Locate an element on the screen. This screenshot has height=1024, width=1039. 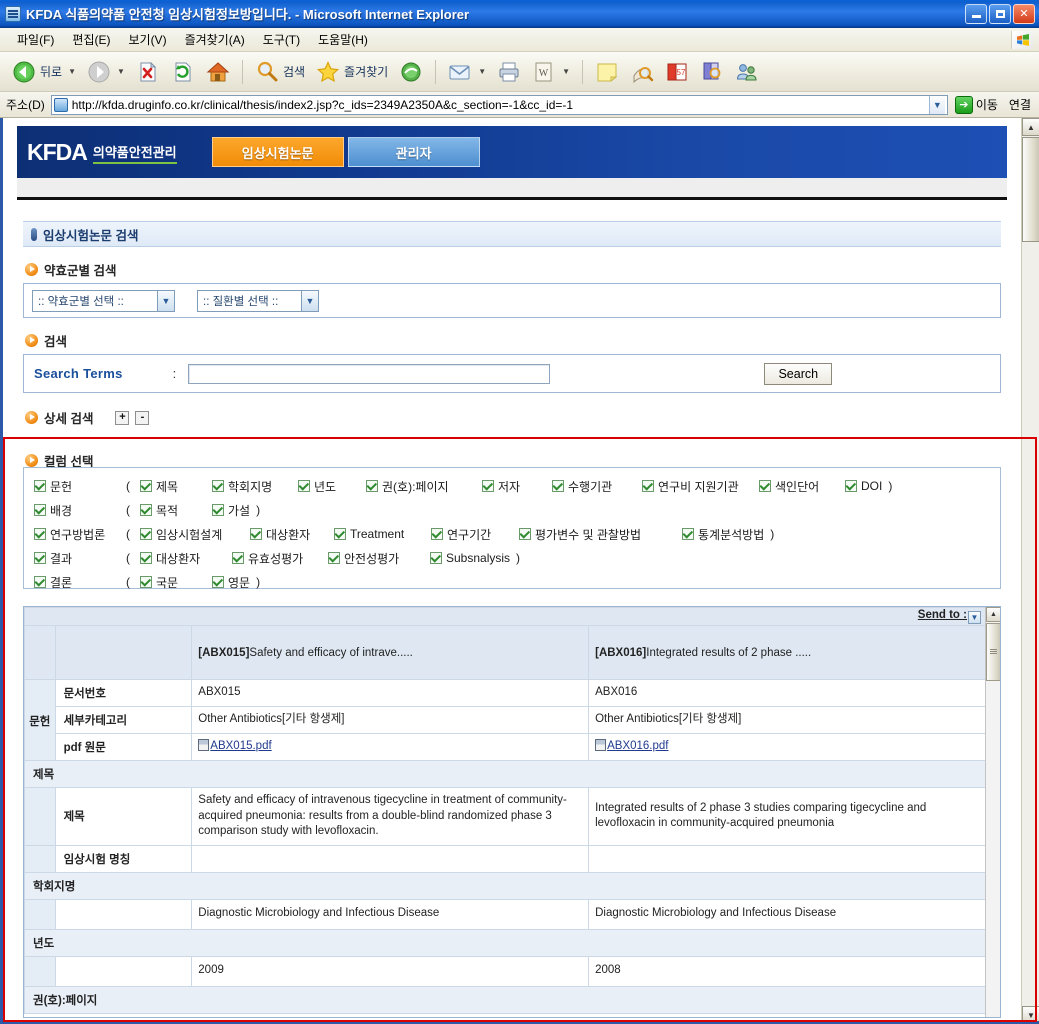
dictionary-button is located at coordinates (712, 72).